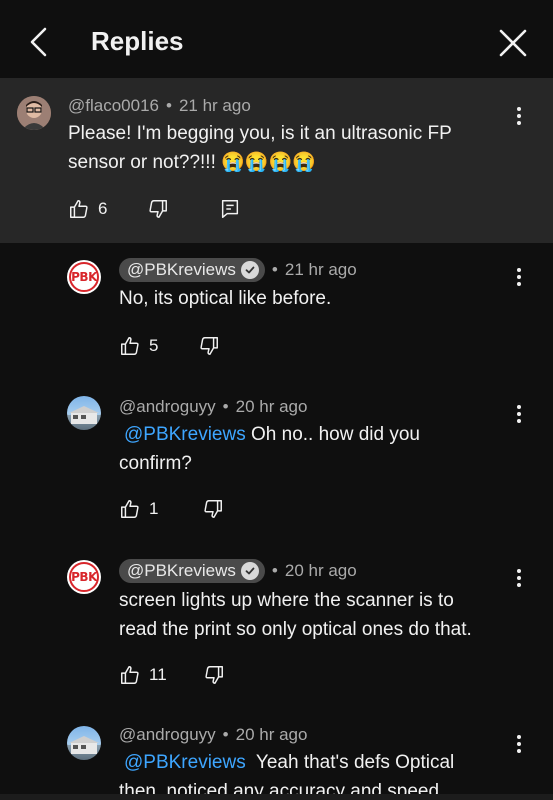  I want to click on page-title: Replies, so click(137, 41).